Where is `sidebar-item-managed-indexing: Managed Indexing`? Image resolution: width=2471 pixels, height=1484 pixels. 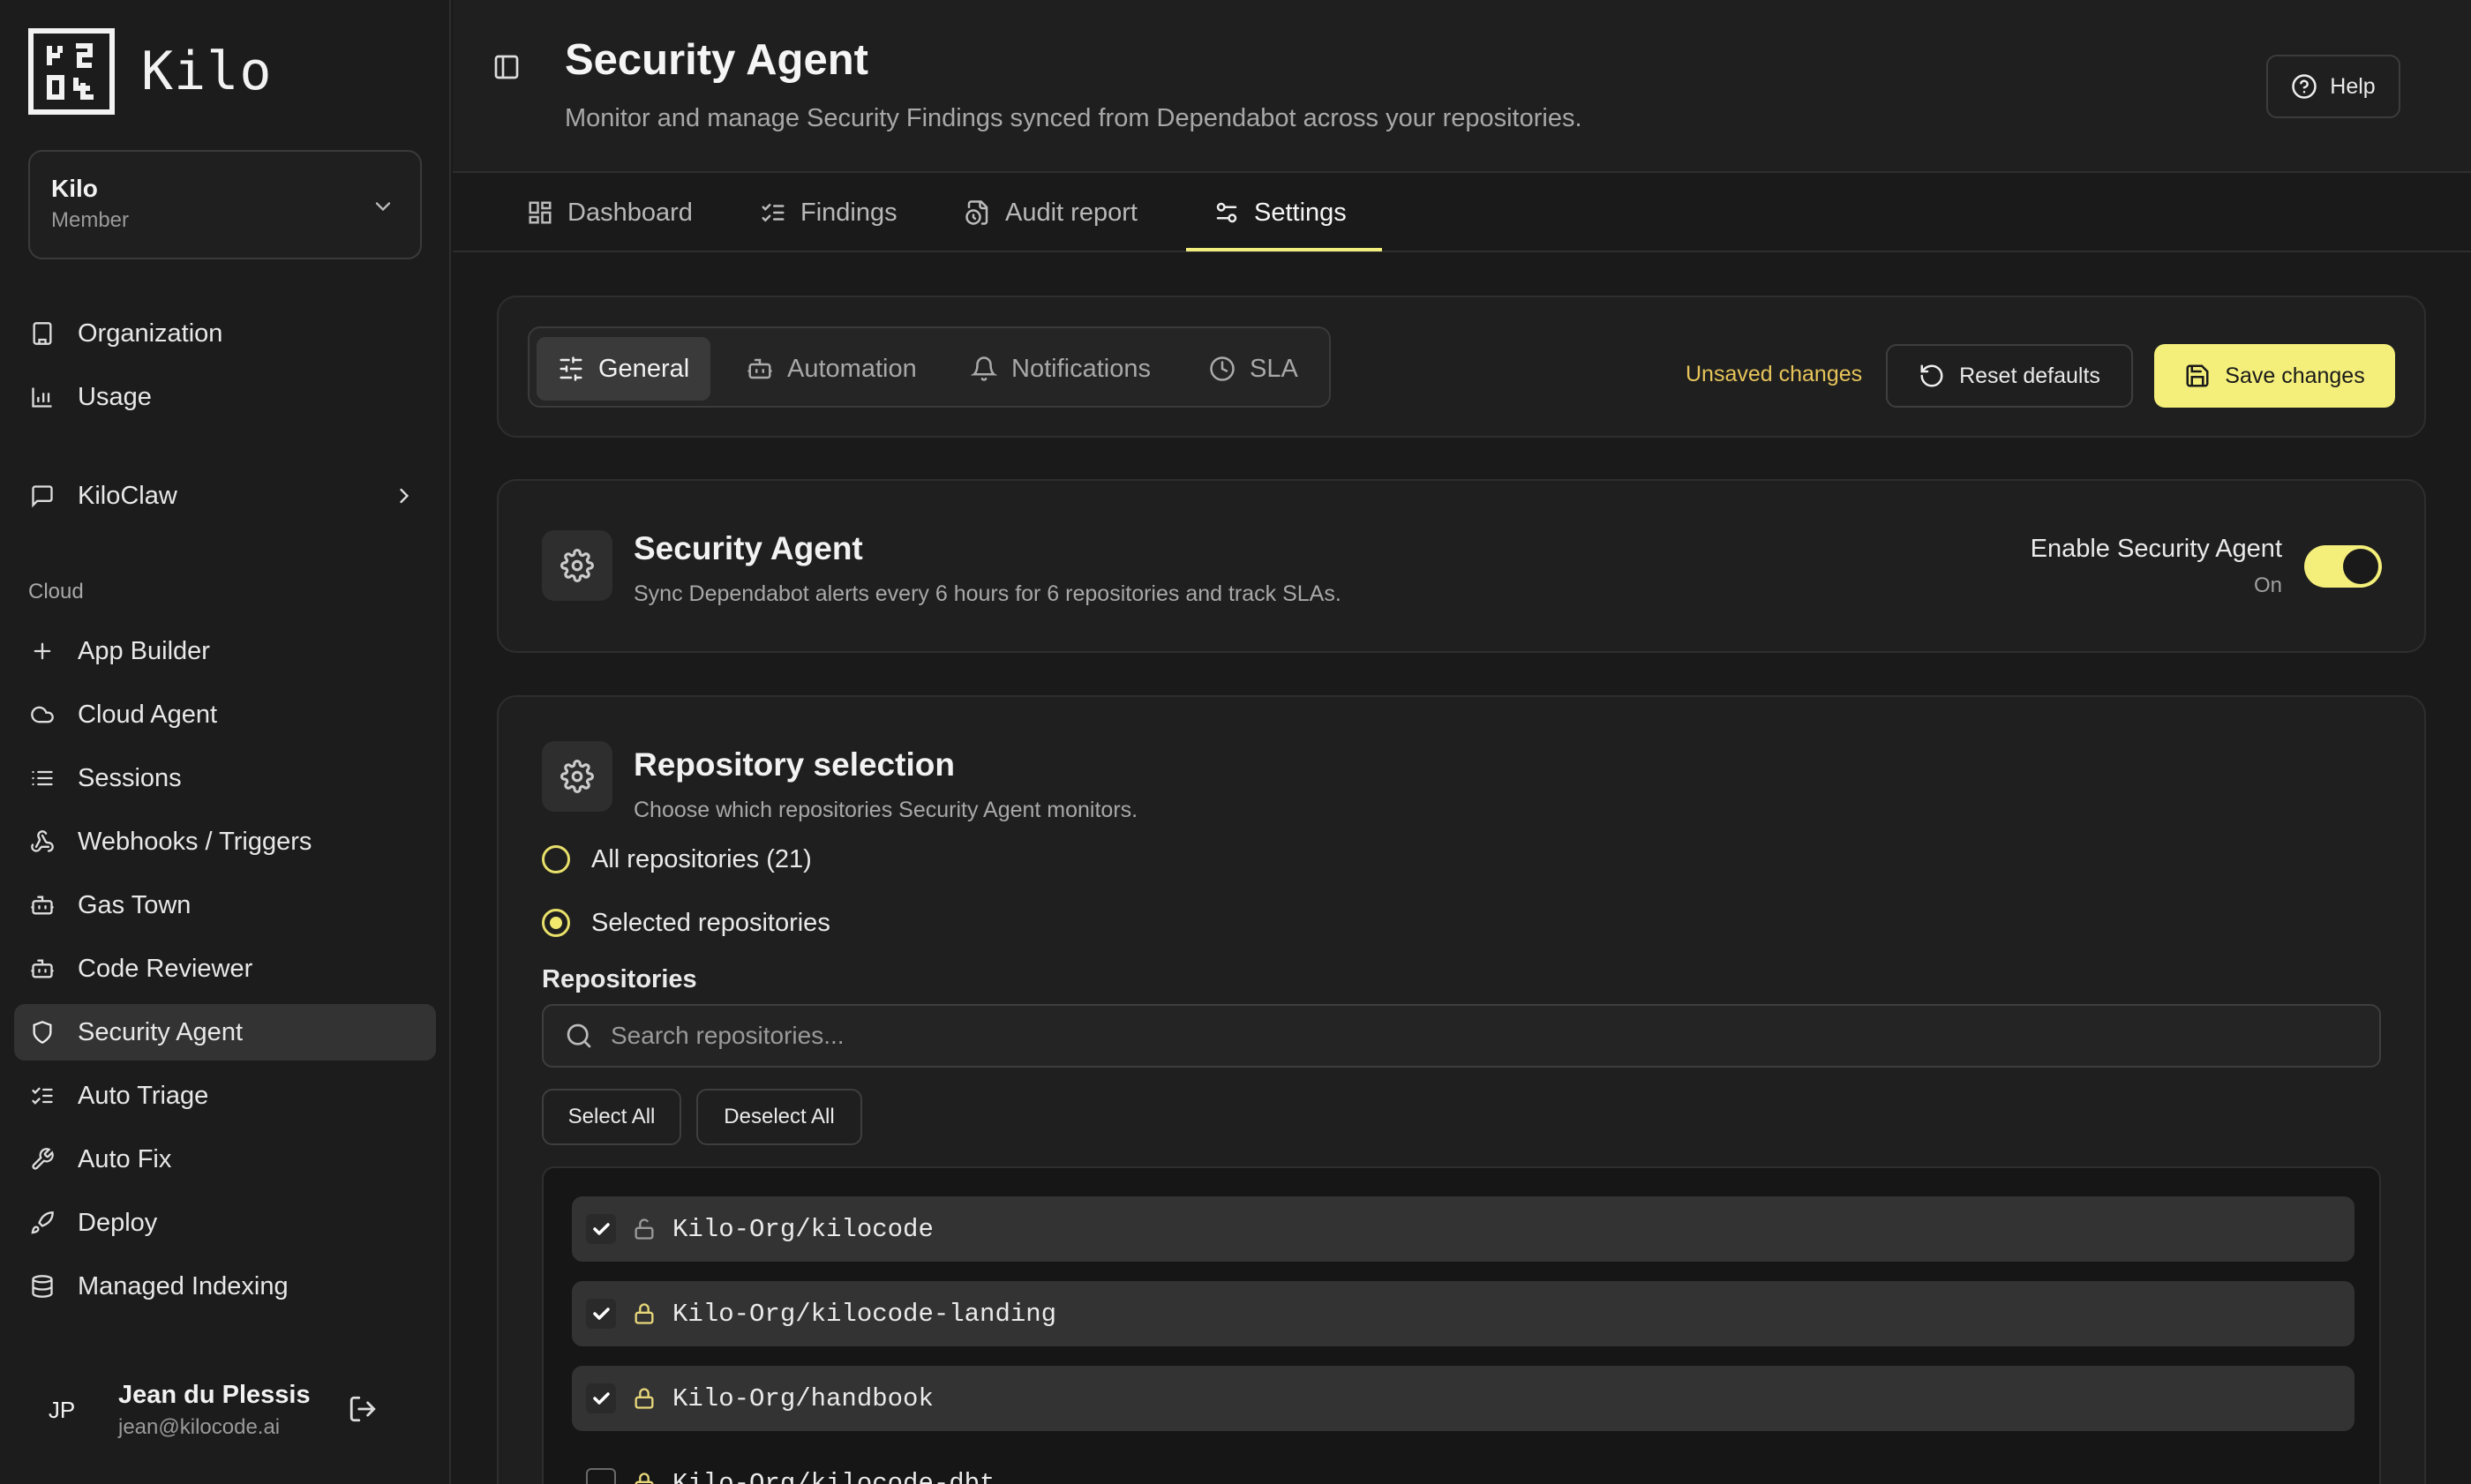
sidebar-item-managed-indexing: Managed Indexing is located at coordinates (225, 1286).